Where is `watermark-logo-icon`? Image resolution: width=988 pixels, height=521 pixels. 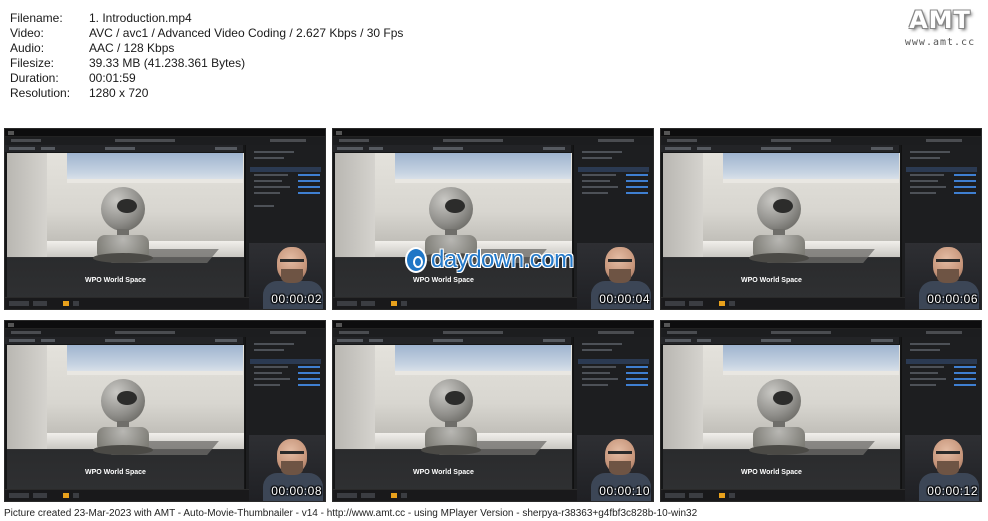
watermark-logo-icon is located at coordinates (416, 260).